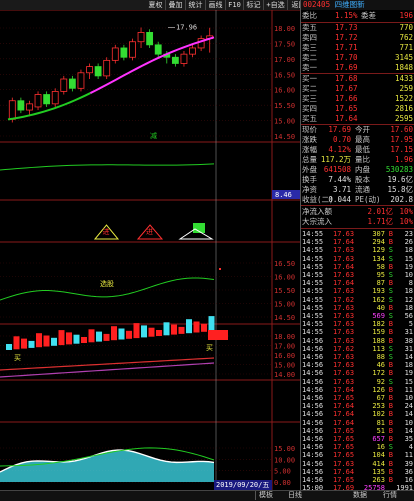 The height and width of the screenshot is (501, 414). I want to click on tick-row: 14:56 17.63 88 S 14, so click(357, 357).